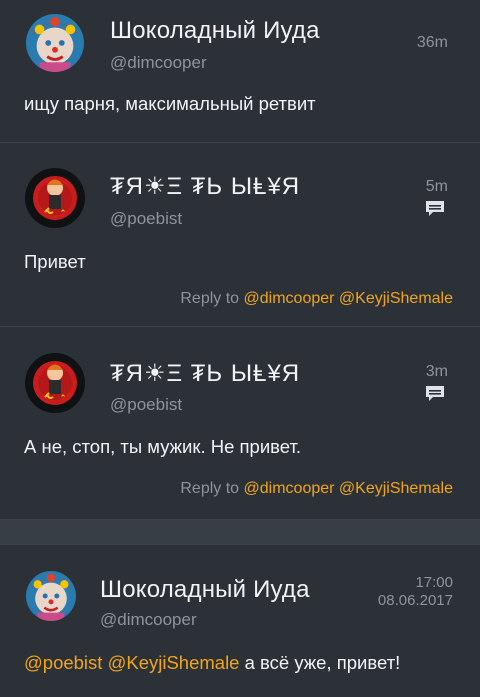 The width and height of the screenshot is (480, 697). What do you see at coordinates (432, 42) in the screenshot?
I see `timestamp: 36m` at bounding box center [432, 42].